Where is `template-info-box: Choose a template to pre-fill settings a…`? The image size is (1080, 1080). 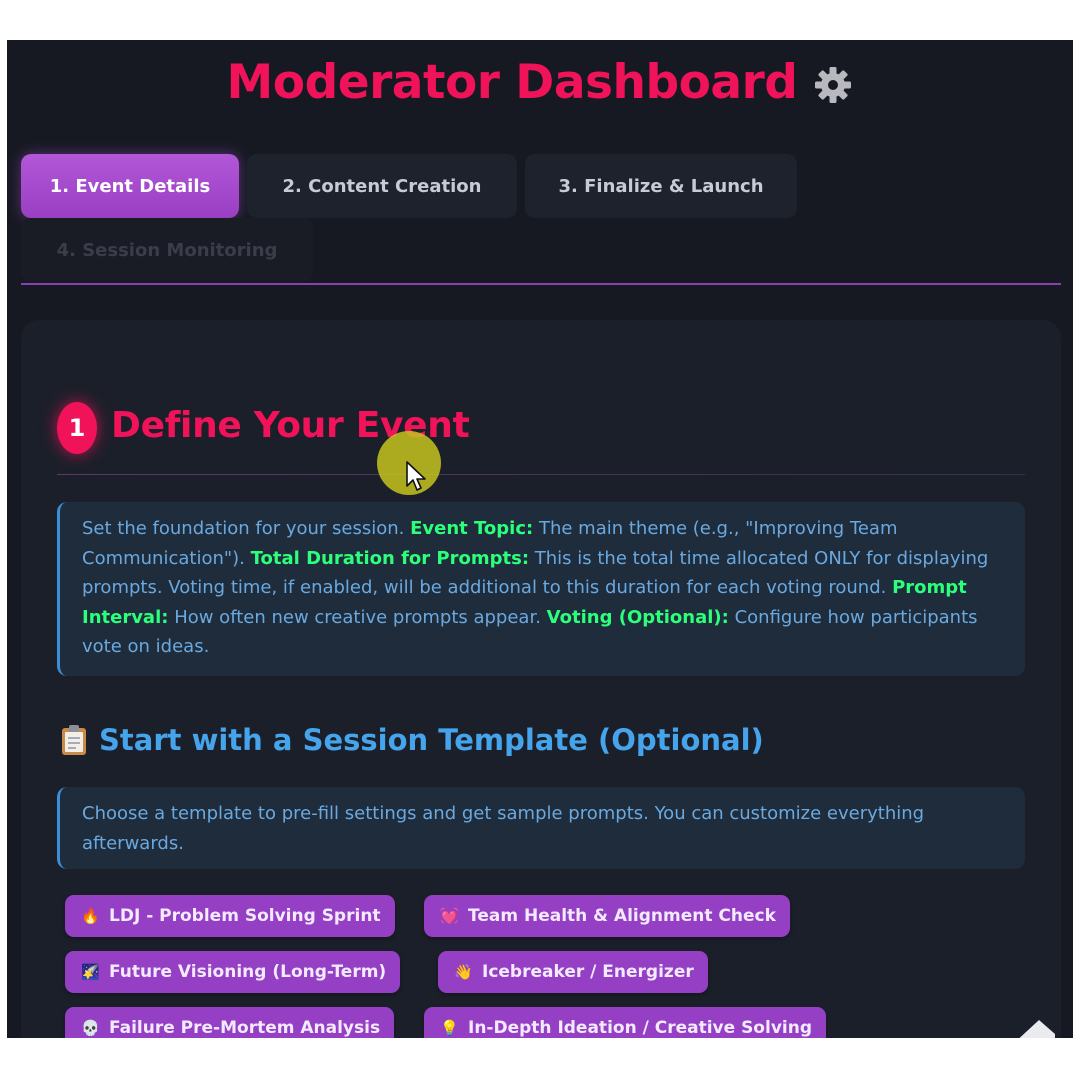
template-info-box: Choose a template to pre-fill settings a… is located at coordinates (541, 828).